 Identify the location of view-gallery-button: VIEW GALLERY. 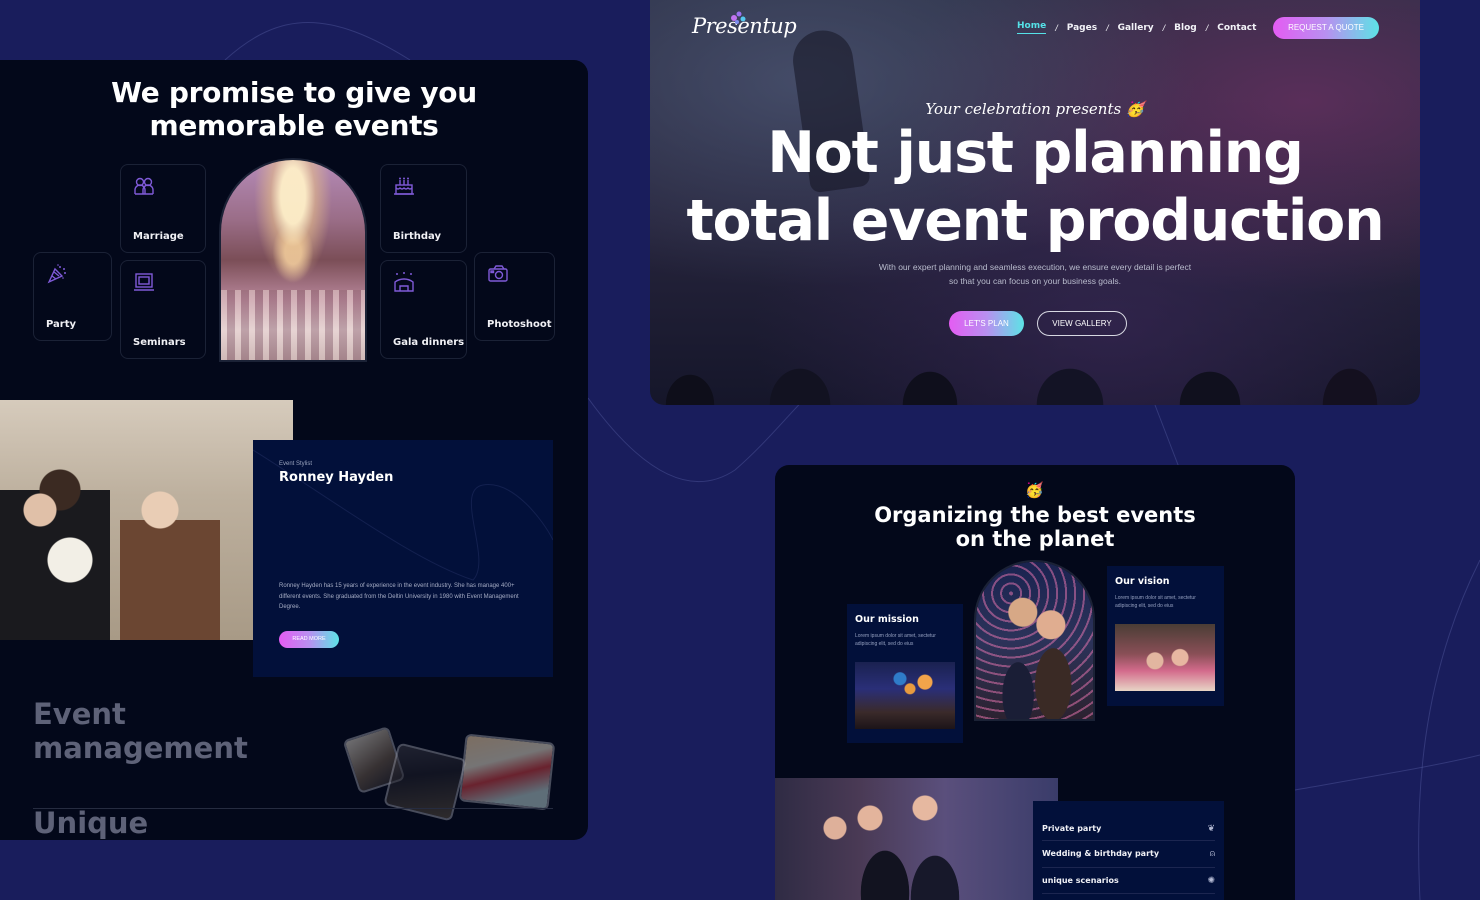
(1082, 323).